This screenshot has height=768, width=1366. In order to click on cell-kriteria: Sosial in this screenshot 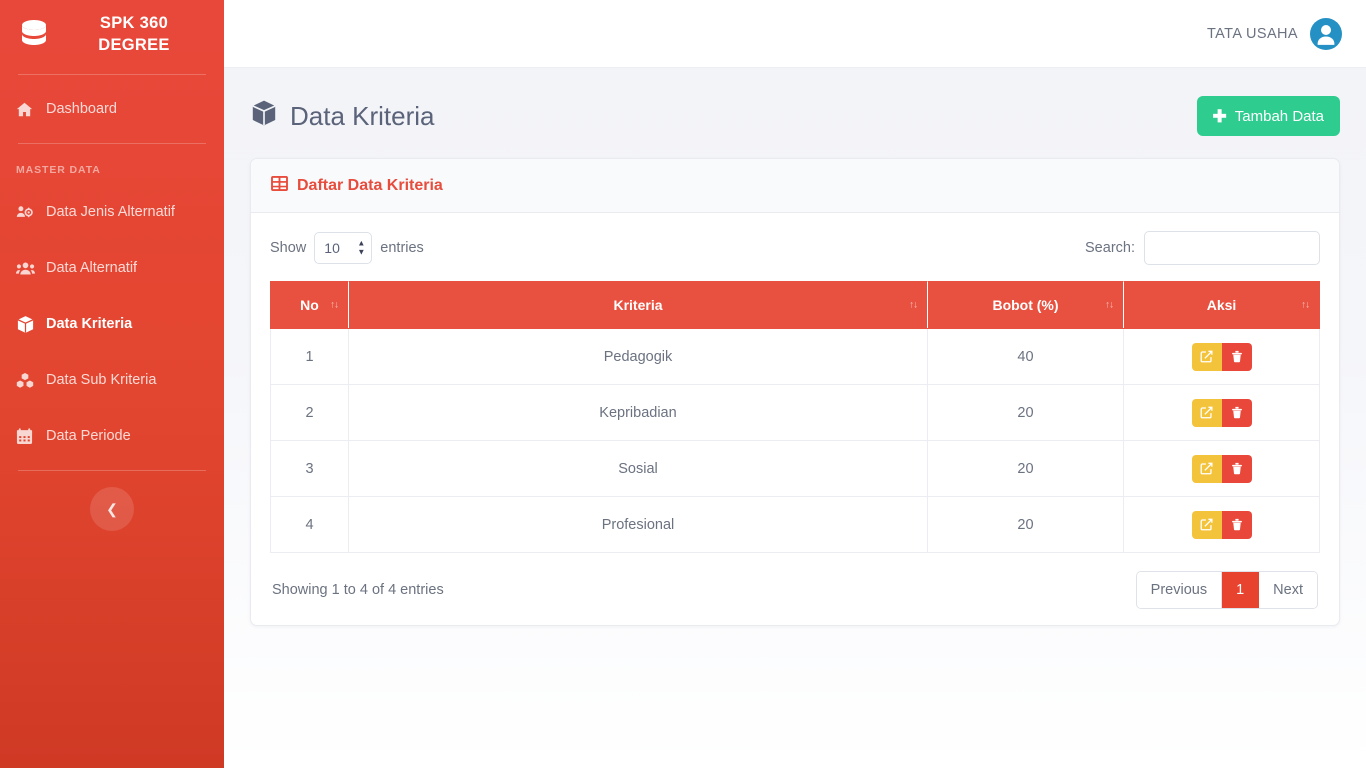, I will do `click(638, 468)`.